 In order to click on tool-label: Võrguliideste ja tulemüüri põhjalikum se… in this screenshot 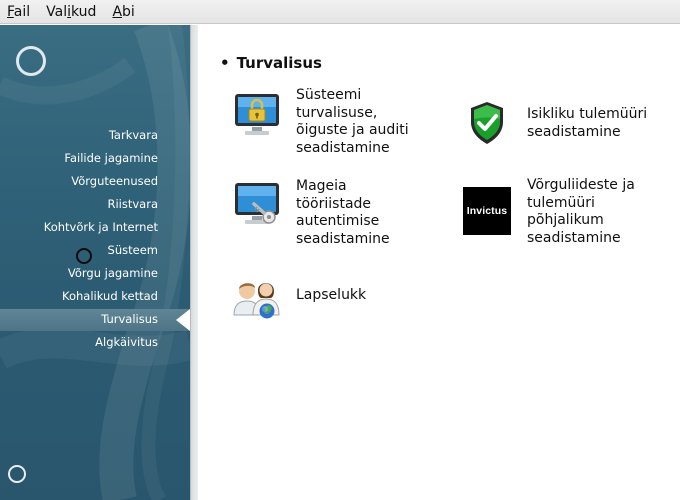, I will do `click(581, 211)`.